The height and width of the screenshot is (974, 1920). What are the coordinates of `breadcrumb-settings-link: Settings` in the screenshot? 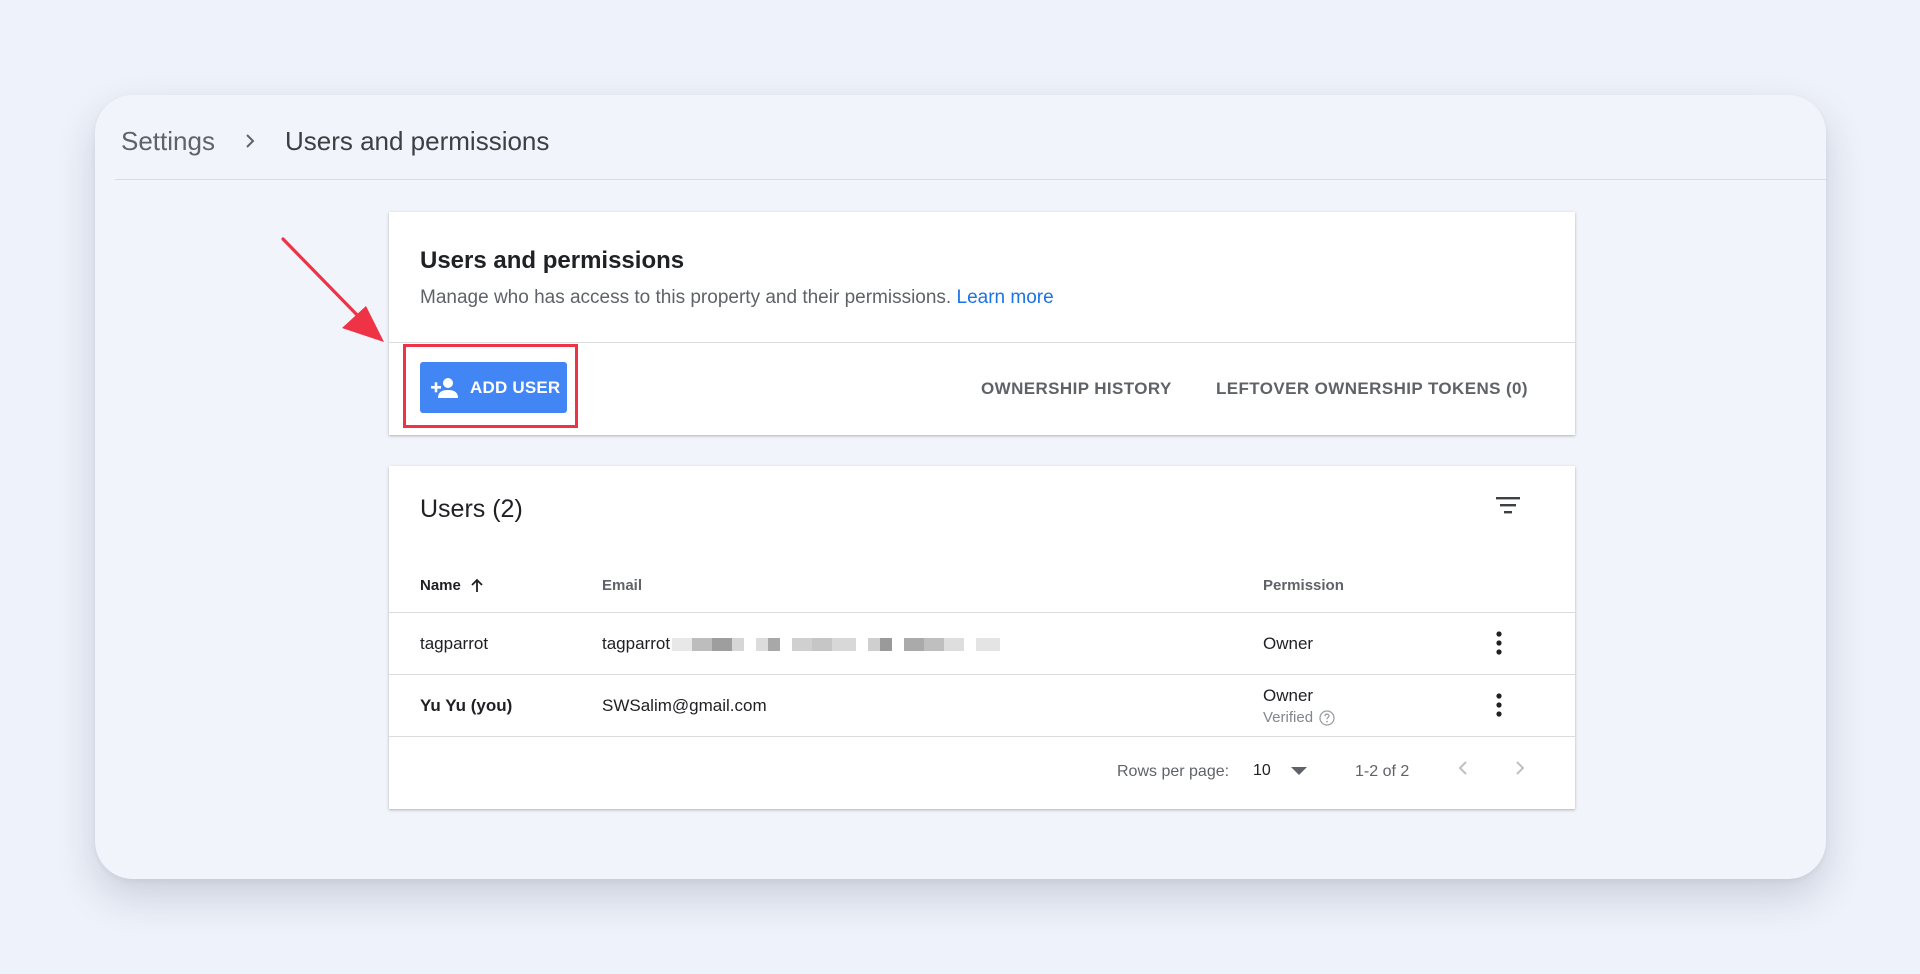 It's located at (168, 141).